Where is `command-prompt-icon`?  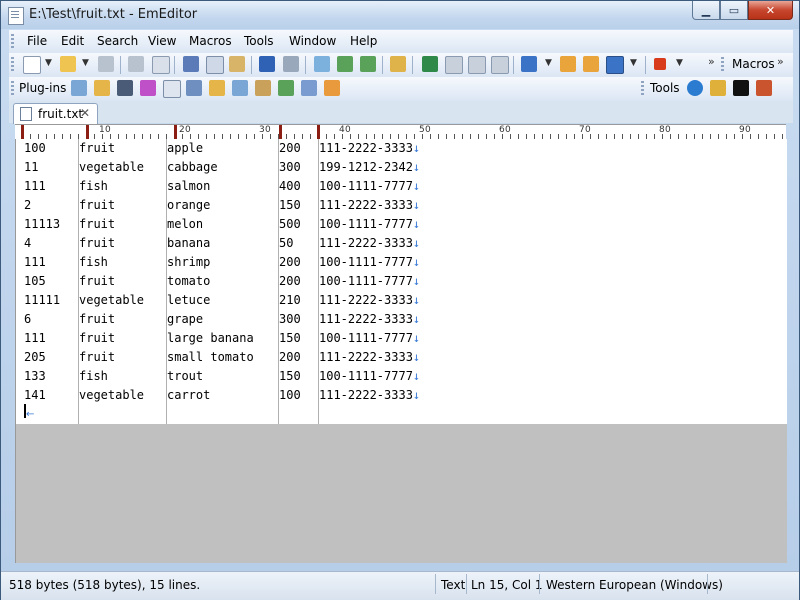 command-prompt-icon is located at coordinates (741, 88).